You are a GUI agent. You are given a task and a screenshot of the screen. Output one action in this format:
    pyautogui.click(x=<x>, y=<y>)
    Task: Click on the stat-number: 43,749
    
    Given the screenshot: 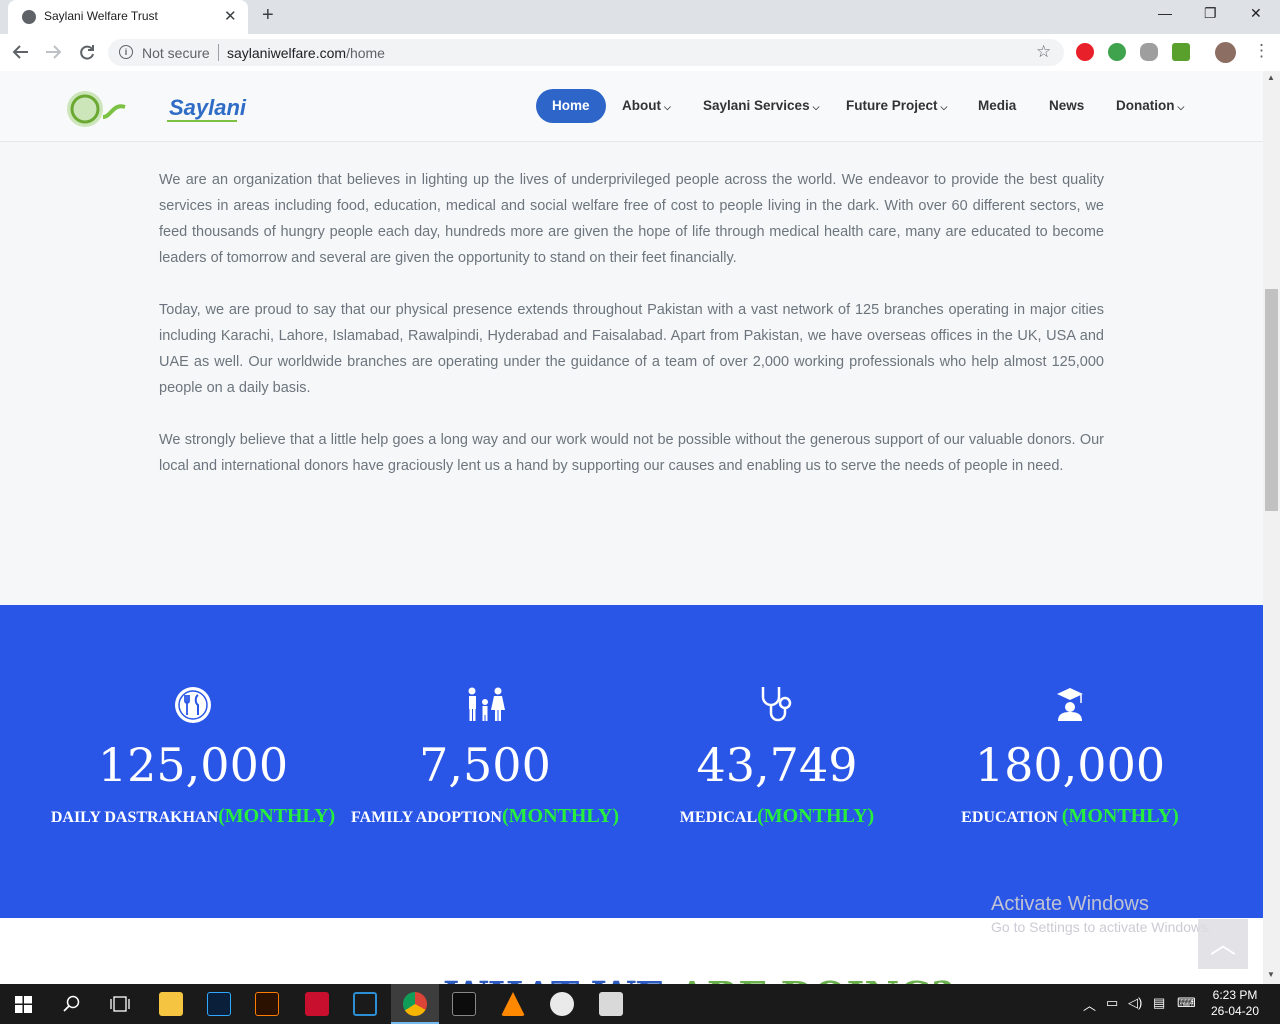 What is the action you would take?
    pyautogui.click(x=777, y=765)
    